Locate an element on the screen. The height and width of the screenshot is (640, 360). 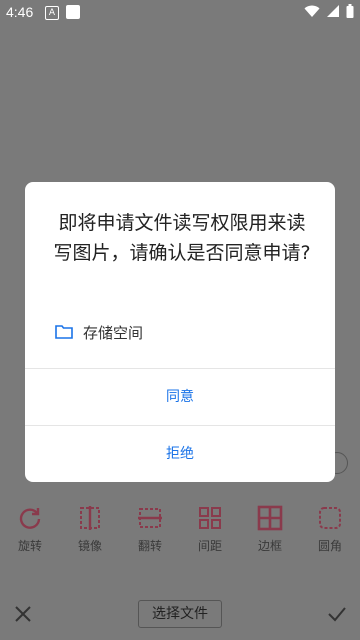
agree-button: 同意 is located at coordinates (180, 397).